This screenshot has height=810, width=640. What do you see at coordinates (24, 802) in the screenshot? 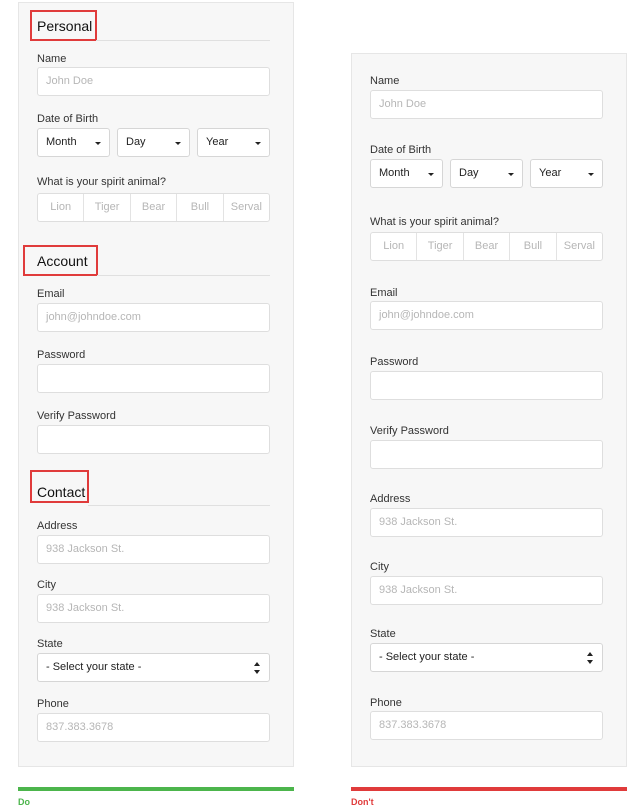
I see `do-caption: Do` at bounding box center [24, 802].